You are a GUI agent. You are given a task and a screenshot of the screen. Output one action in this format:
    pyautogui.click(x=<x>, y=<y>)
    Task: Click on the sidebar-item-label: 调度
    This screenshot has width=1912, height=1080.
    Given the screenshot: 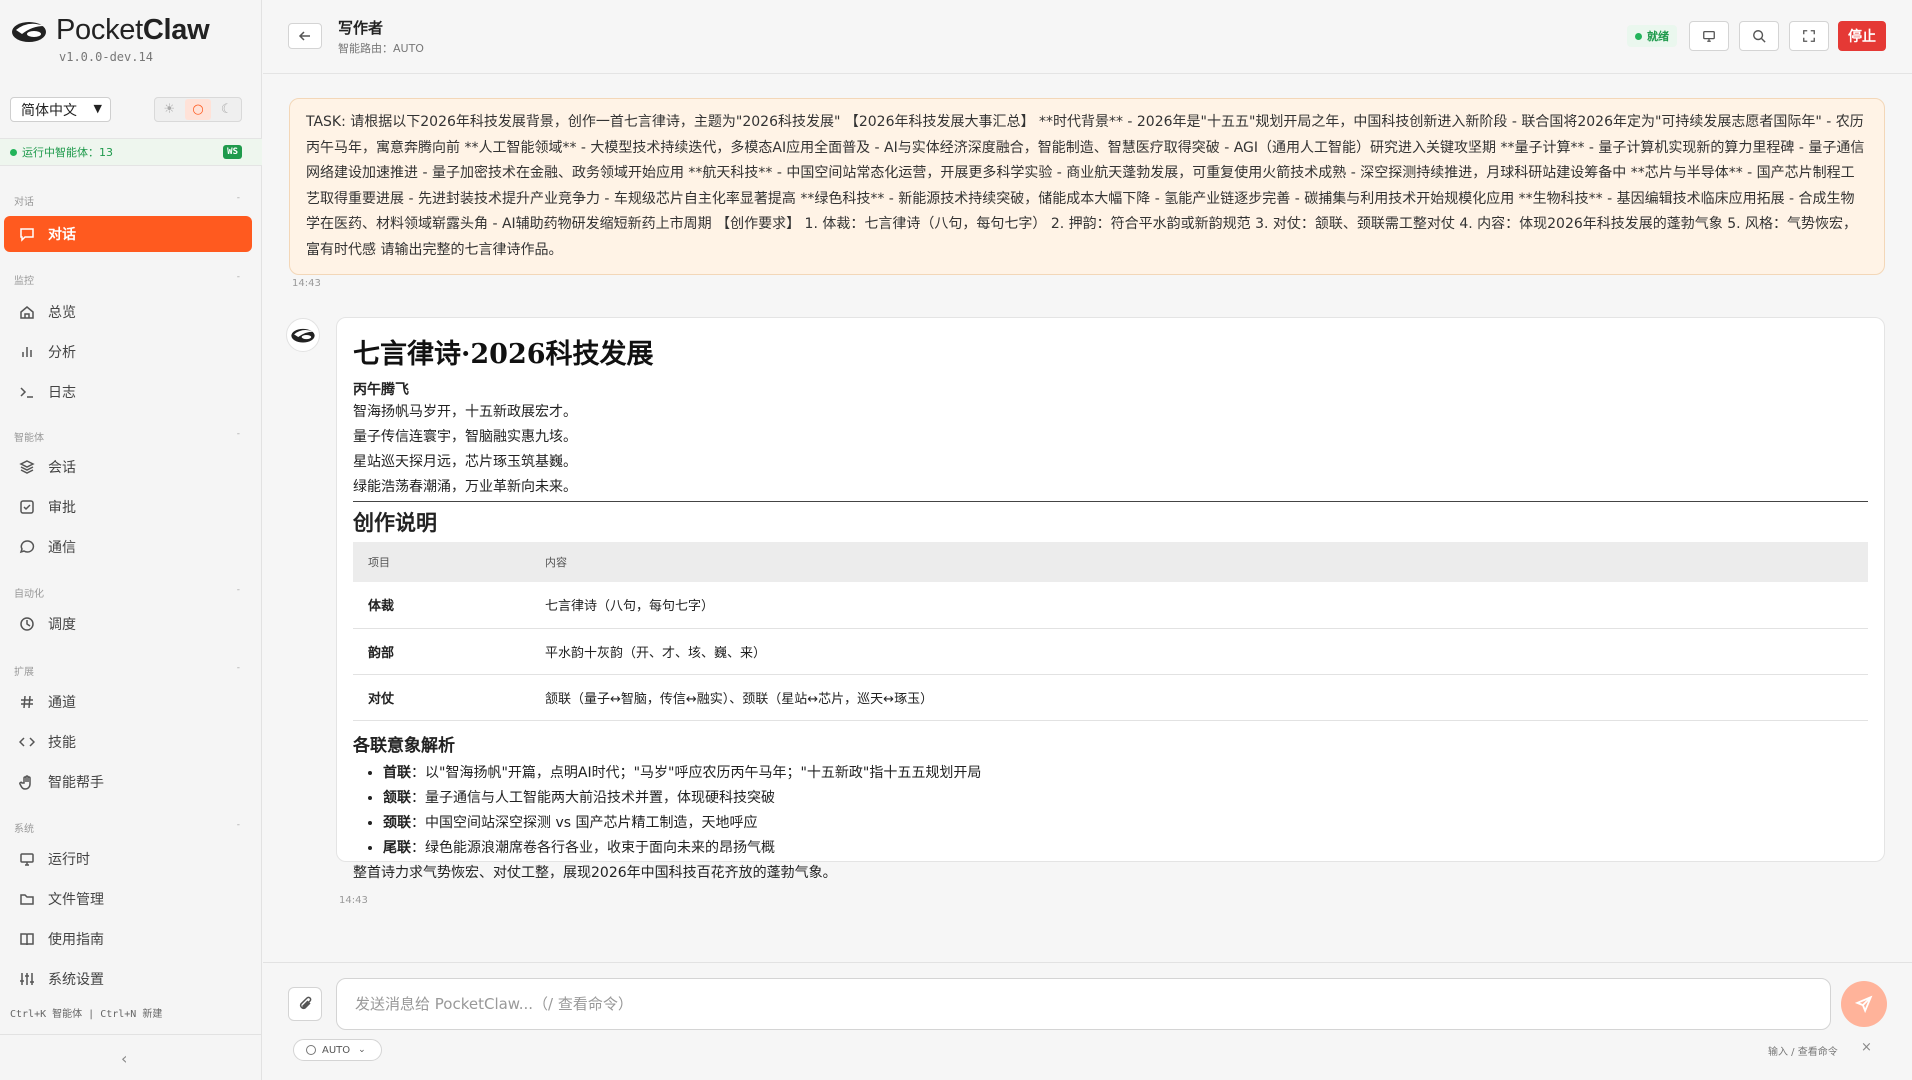 What is the action you would take?
    pyautogui.click(x=62, y=625)
    